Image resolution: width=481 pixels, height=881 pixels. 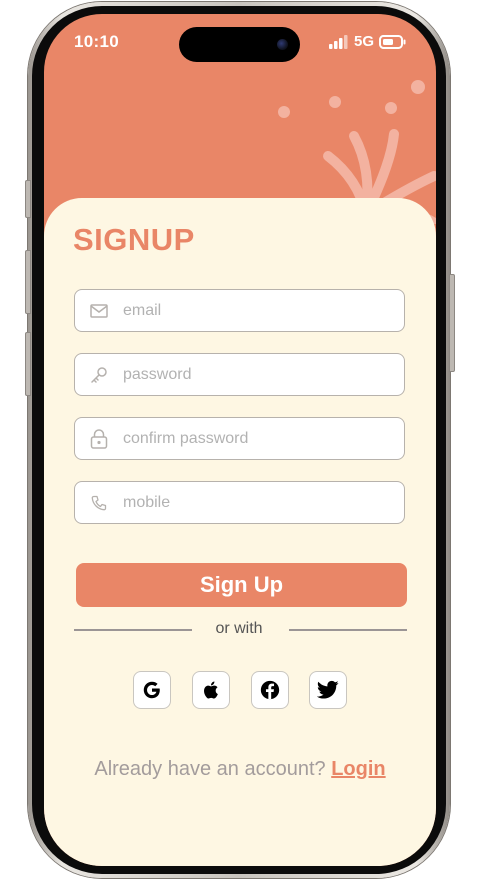 I want to click on confirm-password-input, so click(x=263, y=438).